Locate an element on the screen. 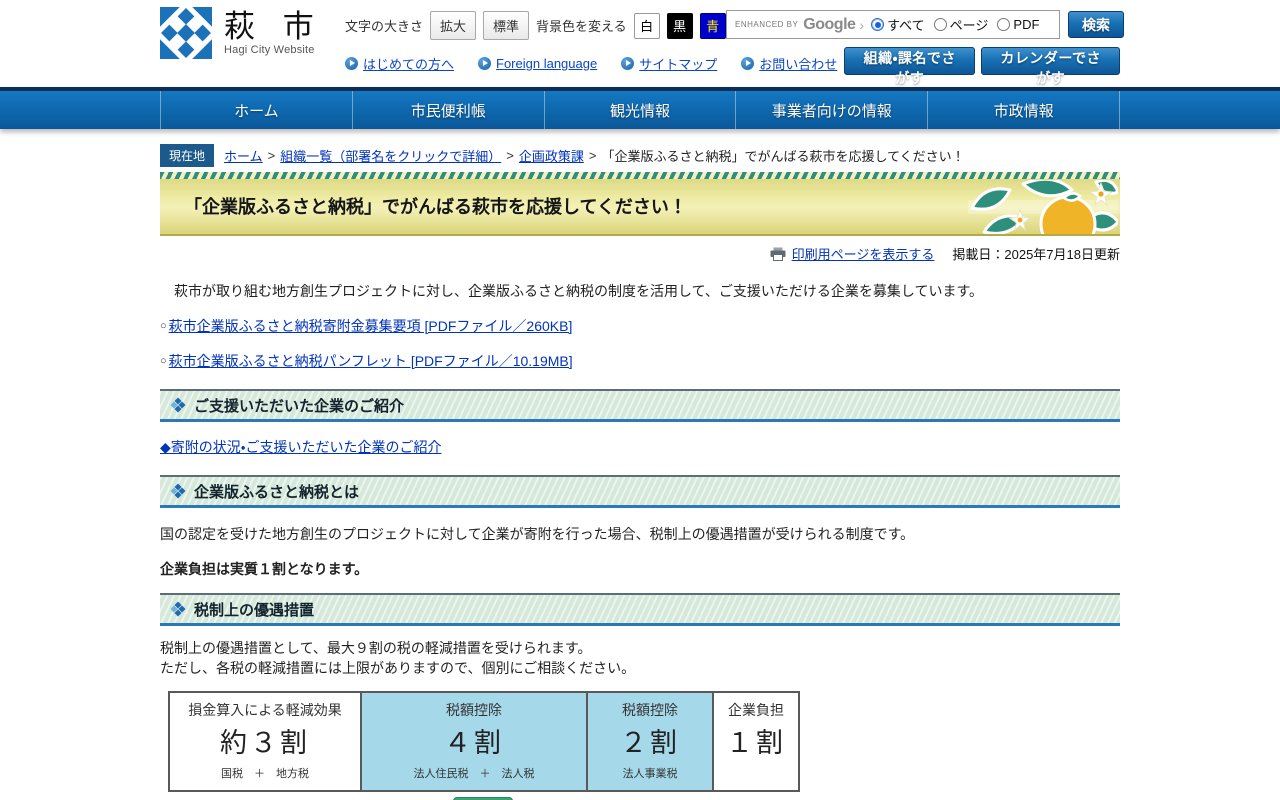 This screenshot has width=1280, height=800. accessibility-controls: 文字の大きさ 拡大 標準 背景色を変える 白 黒 青 is located at coordinates (535, 25).